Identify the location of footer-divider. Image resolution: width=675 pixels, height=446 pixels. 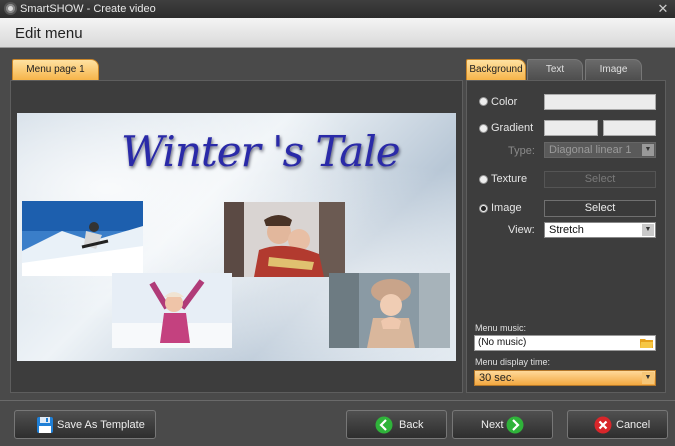
(337, 400).